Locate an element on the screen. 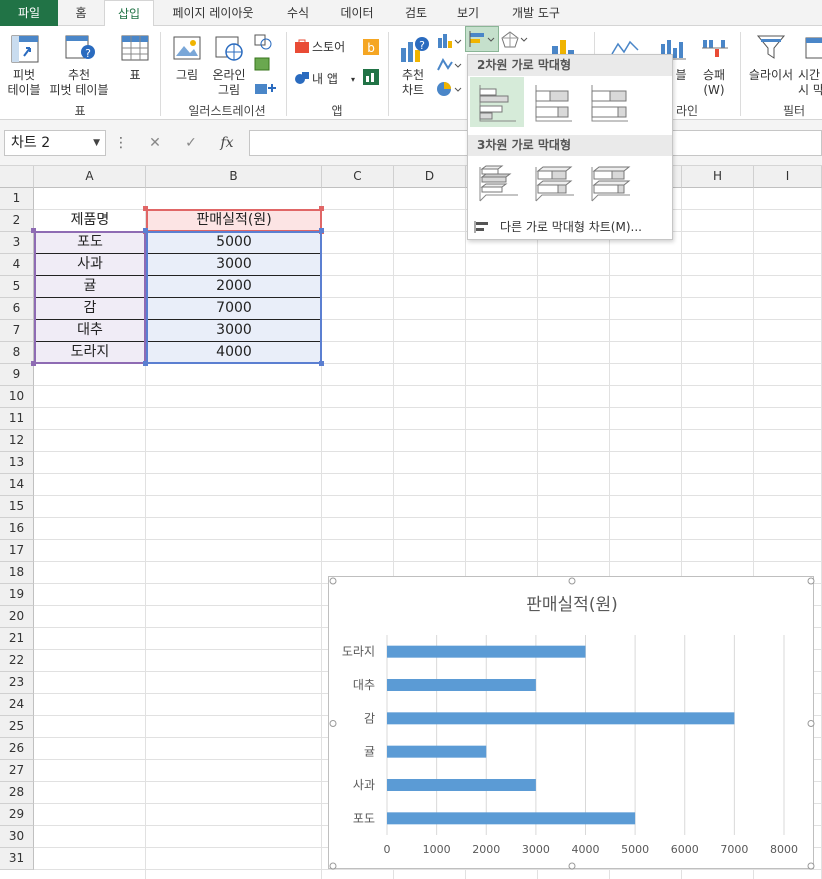 Image resolution: width=822 pixels, height=879 pixels. recommended-charts-icon: ? is located at coordinates (414, 50).